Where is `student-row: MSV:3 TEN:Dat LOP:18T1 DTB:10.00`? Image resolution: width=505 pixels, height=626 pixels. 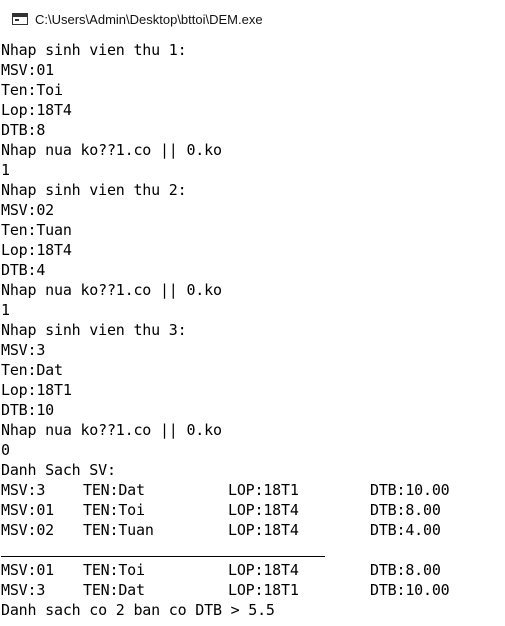 student-row: MSV:3 TEN:Dat LOP:18T1 DTB:10.00 is located at coordinates (253, 490).